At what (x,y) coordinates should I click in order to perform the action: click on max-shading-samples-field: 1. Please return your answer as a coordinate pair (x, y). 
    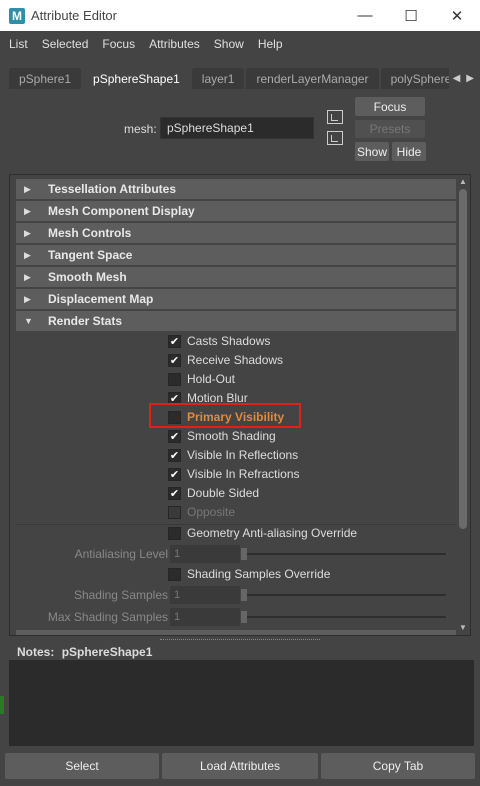
    Looking at the image, I should click on (205, 617).